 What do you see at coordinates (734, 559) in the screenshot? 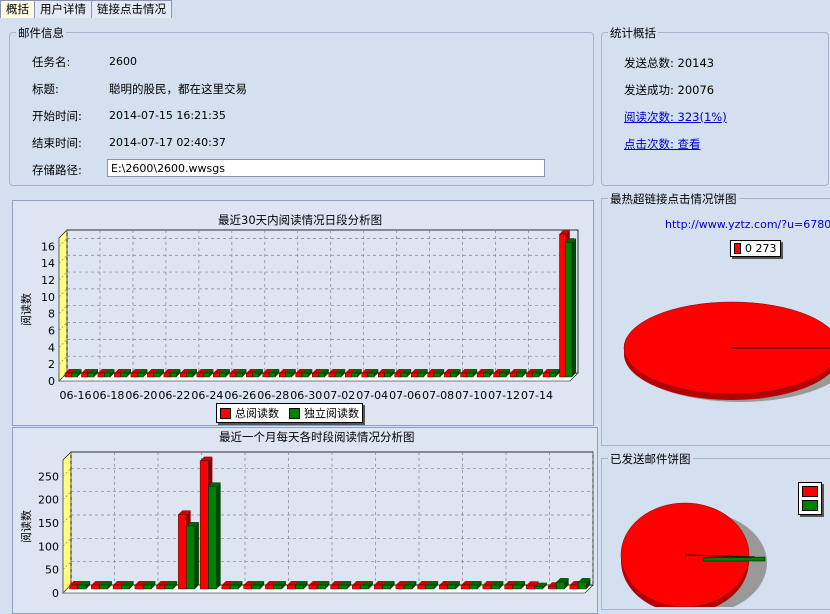
I see `pie2-green-slice` at bounding box center [734, 559].